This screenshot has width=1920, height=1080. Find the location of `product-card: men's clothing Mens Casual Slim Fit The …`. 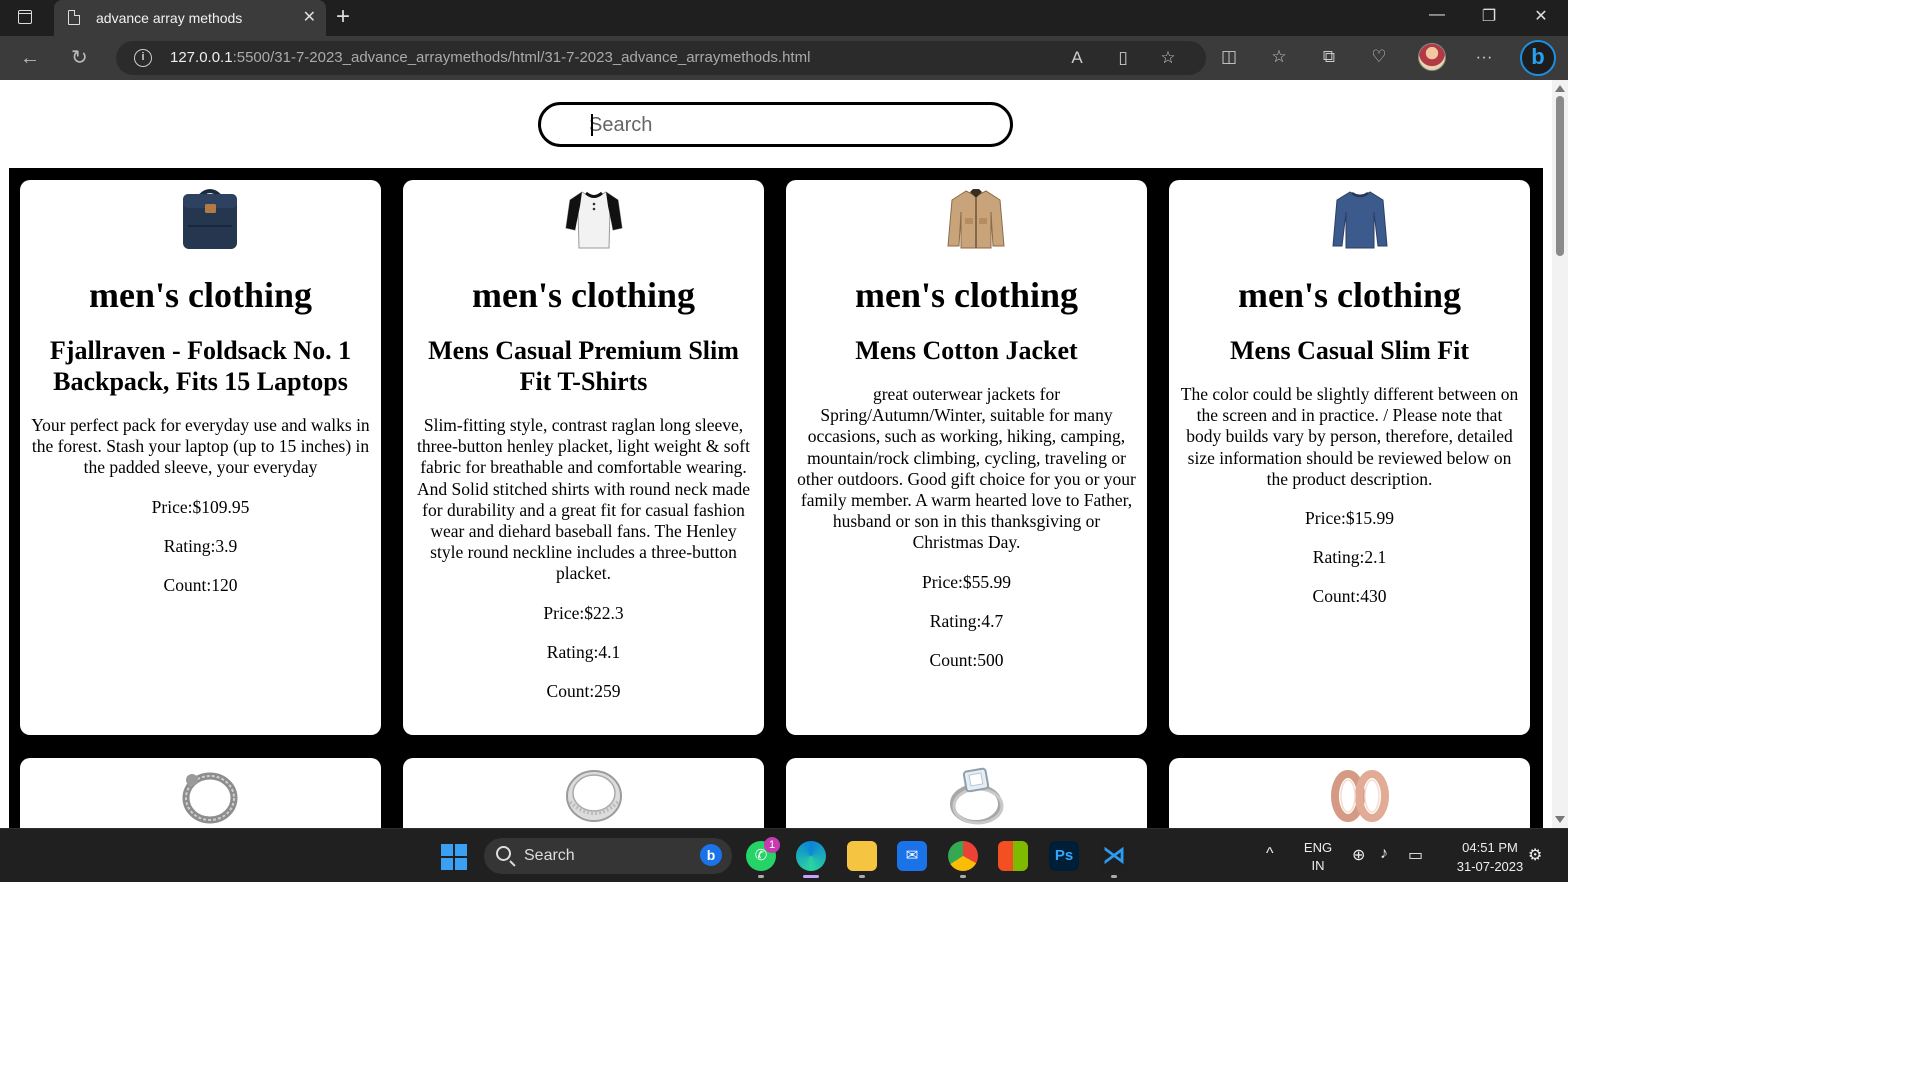

product-card: men's clothing Mens Casual Slim Fit The … is located at coordinates (1349, 457).